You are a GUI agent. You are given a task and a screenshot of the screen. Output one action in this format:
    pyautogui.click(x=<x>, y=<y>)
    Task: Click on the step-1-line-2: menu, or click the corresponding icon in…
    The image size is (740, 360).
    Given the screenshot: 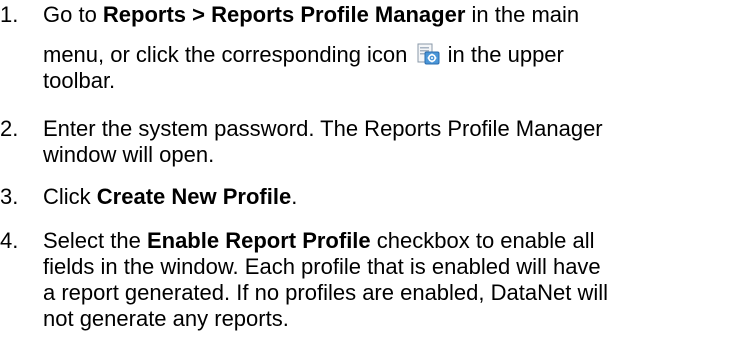 What is the action you would take?
    pyautogui.click(x=303, y=54)
    